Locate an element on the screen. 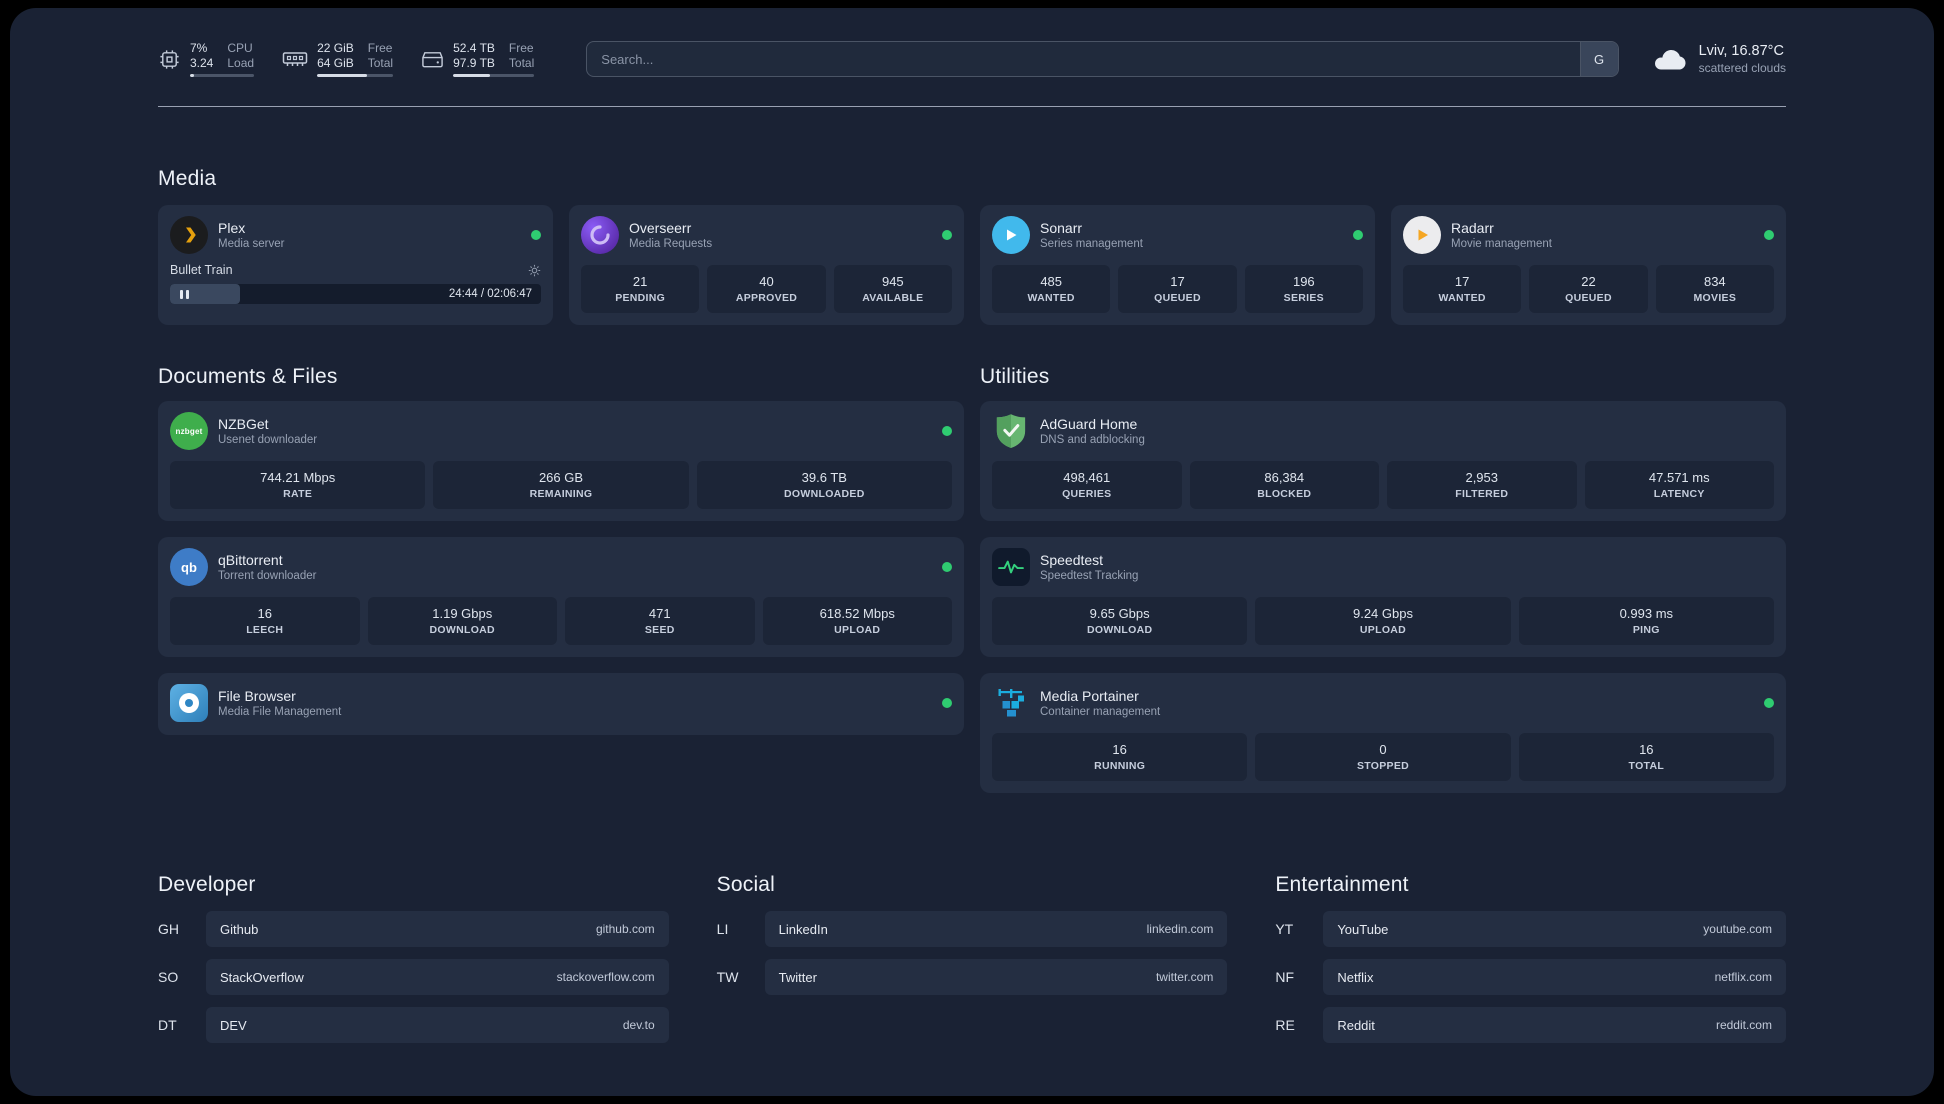 The width and height of the screenshot is (1944, 1104). bookmark-name: Github is located at coordinates (239, 929).